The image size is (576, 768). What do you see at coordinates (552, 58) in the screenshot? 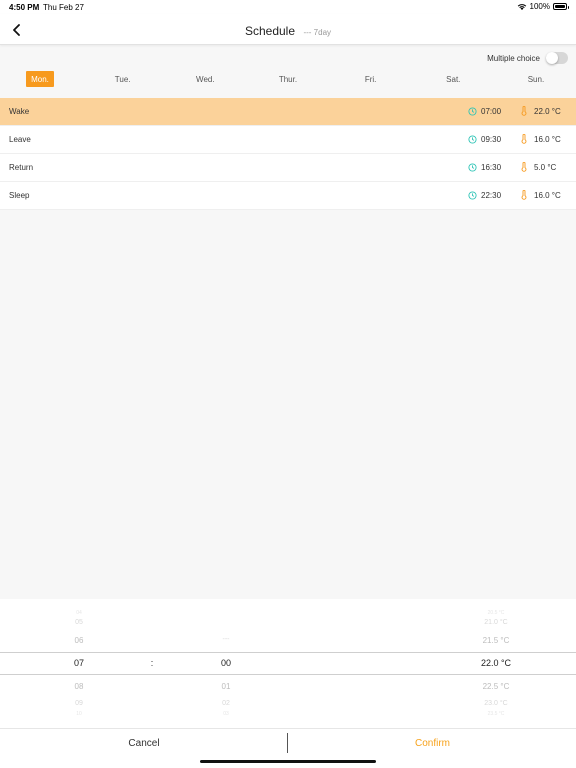
I see `toggle-knob` at bounding box center [552, 58].